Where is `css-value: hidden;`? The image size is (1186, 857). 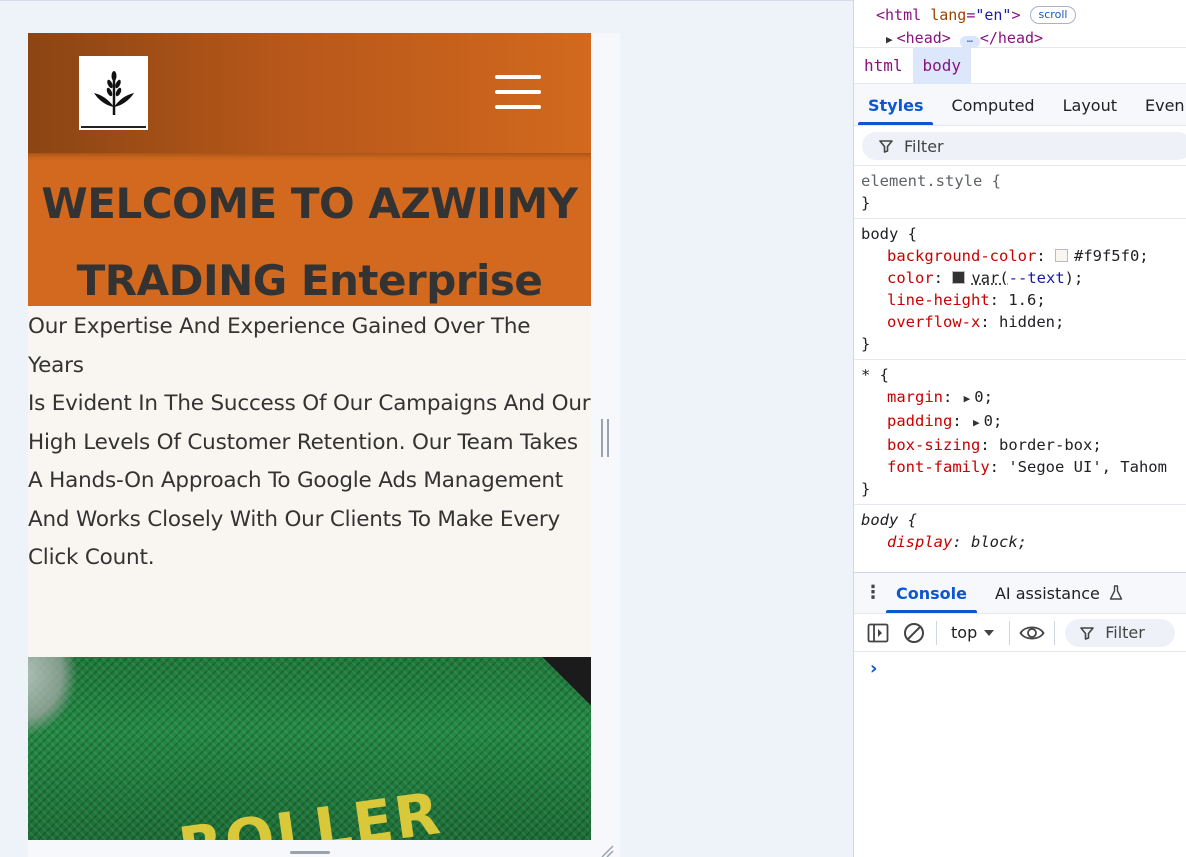
css-value: hidden; is located at coordinates (1031, 322).